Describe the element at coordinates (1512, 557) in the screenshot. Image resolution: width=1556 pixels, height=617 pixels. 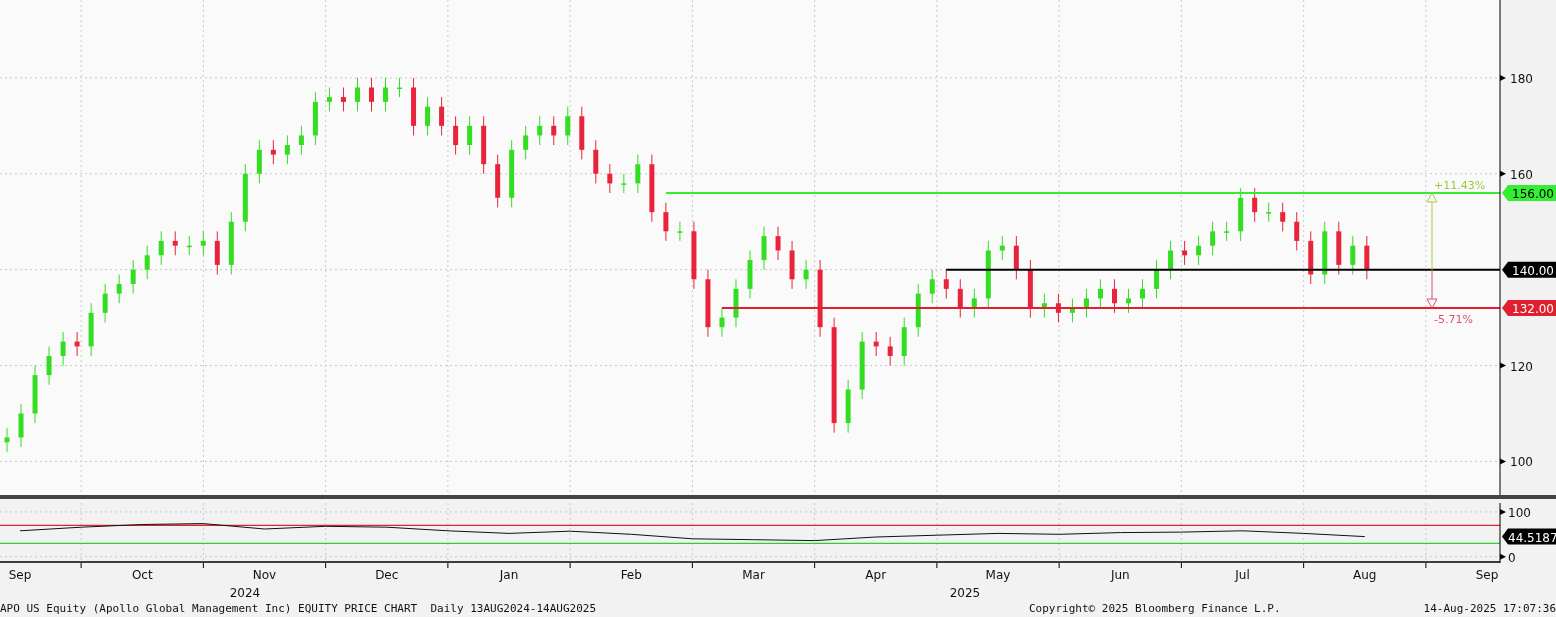
I see `axis-label: 0` at that location.